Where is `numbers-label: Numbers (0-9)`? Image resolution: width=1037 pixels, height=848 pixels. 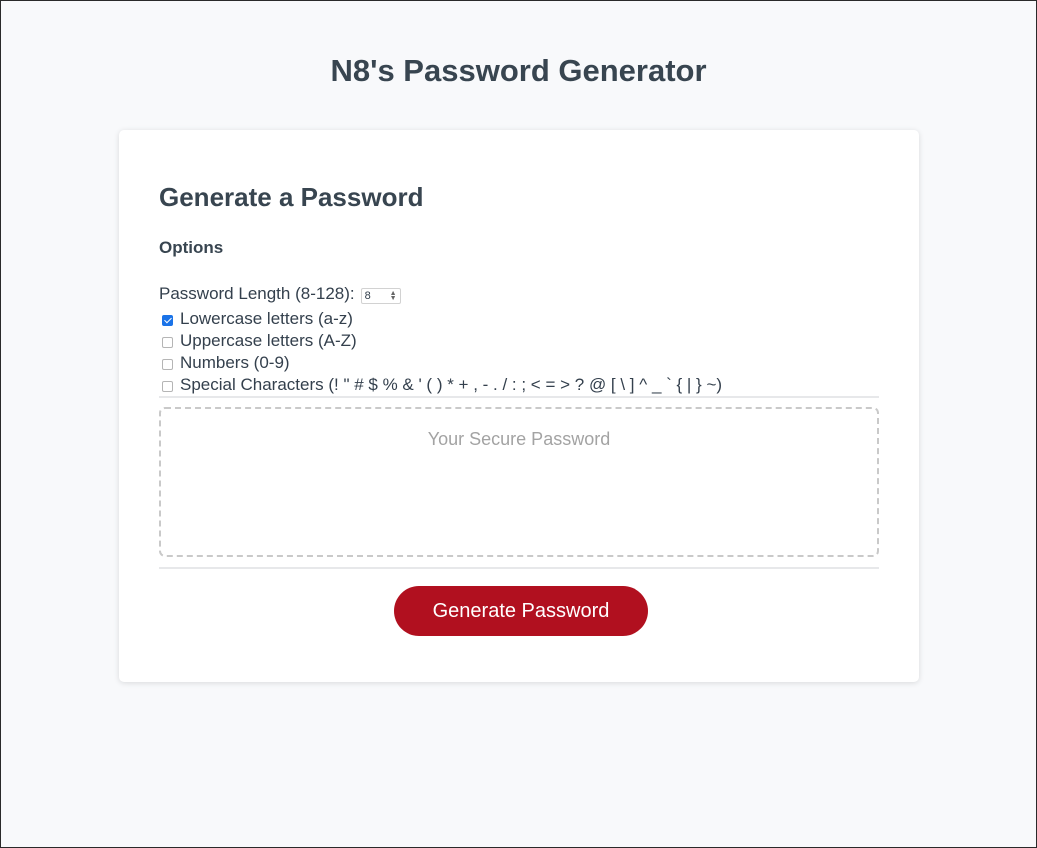
numbers-label: Numbers (0-9) is located at coordinates (235, 363).